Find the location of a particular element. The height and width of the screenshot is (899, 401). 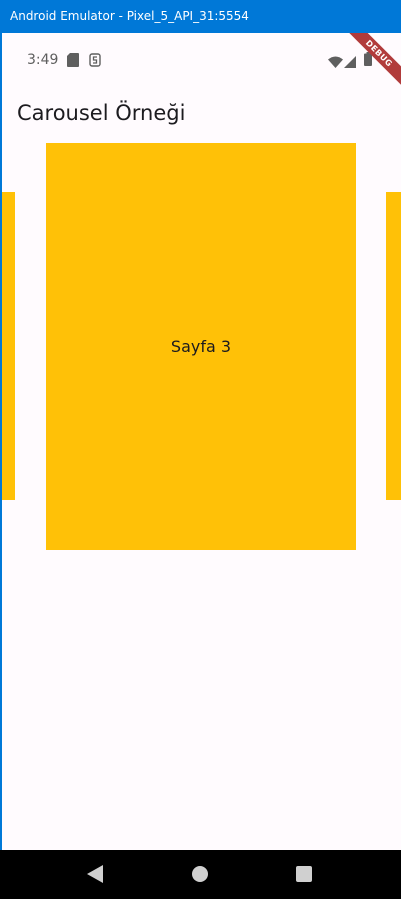

home-icon is located at coordinates (200, 874).